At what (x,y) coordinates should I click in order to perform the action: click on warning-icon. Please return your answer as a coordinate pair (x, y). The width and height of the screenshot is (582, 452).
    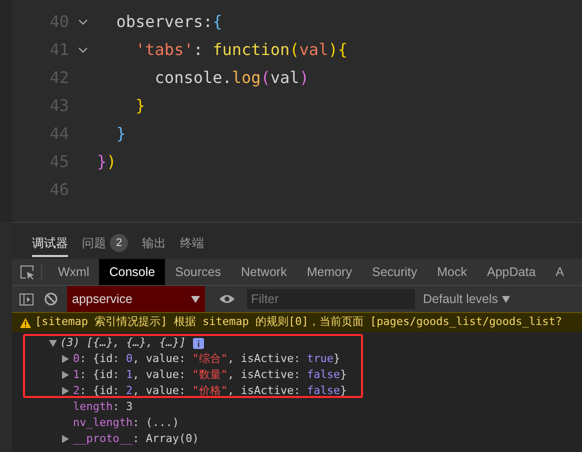
    Looking at the image, I should click on (25, 323).